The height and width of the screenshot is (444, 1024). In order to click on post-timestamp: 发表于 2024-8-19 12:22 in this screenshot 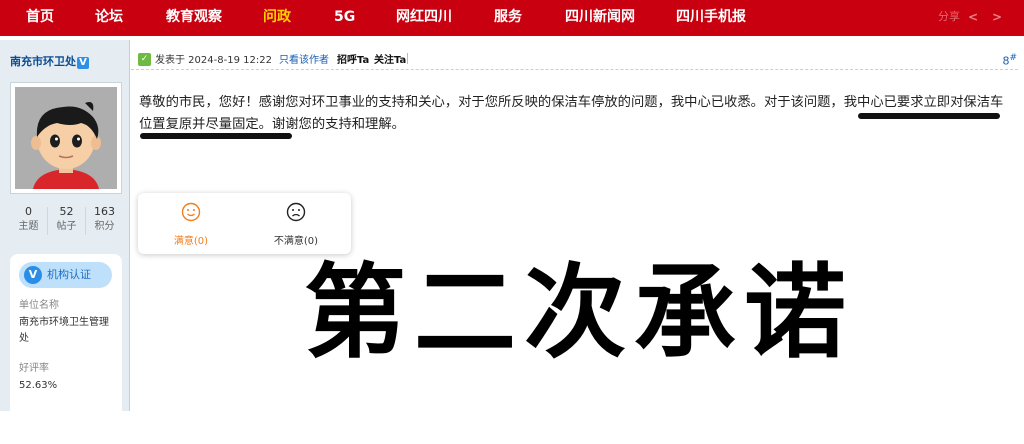, I will do `click(213, 60)`.